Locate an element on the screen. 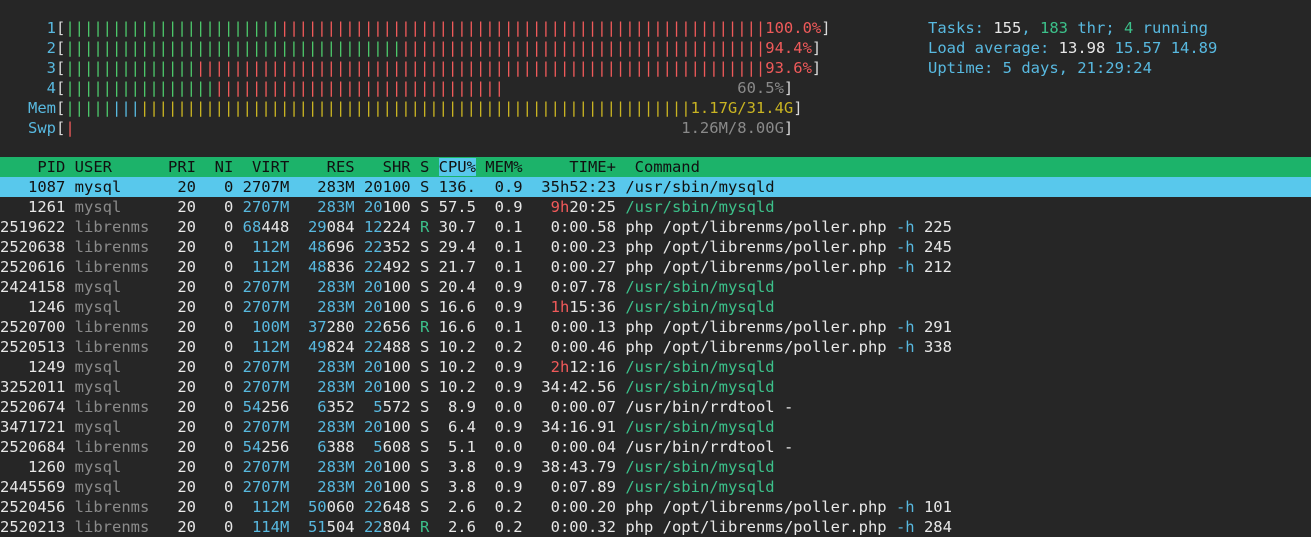  column-header-mem: MEM% is located at coordinates (504, 167).